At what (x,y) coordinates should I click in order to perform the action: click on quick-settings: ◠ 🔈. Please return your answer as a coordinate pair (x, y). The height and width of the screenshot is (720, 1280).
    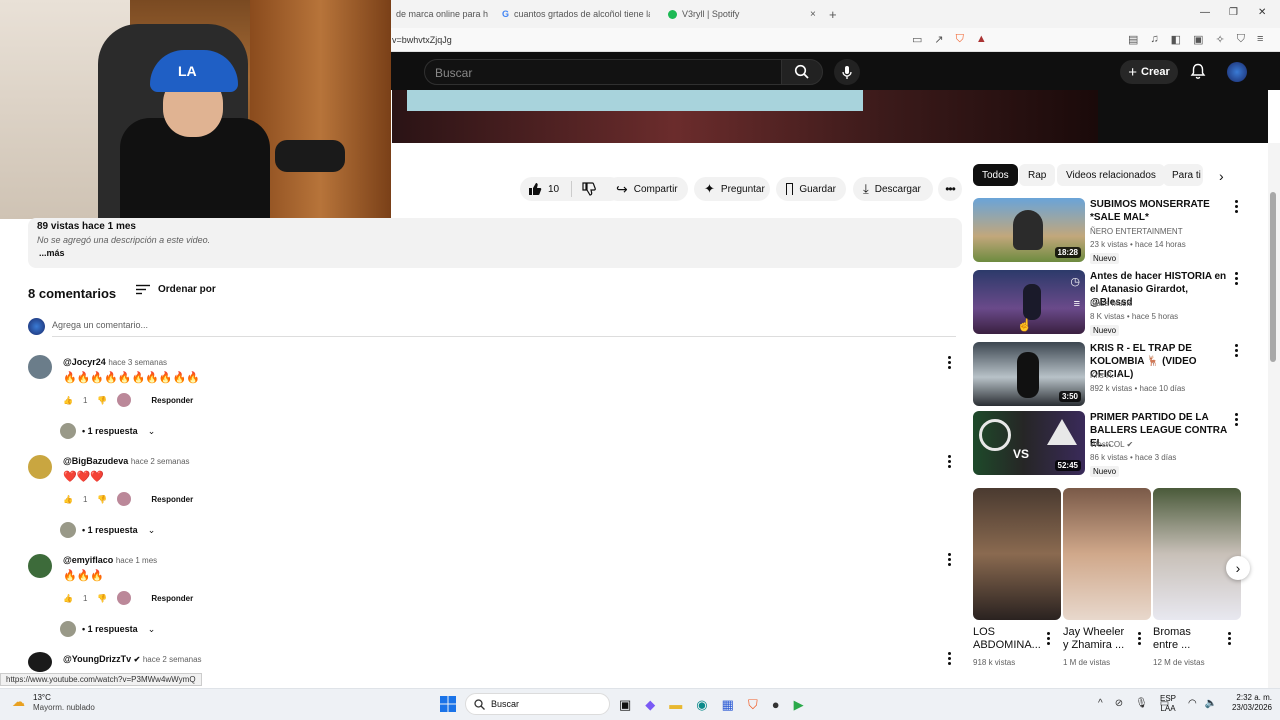
    Looking at the image, I should click on (1202, 703).